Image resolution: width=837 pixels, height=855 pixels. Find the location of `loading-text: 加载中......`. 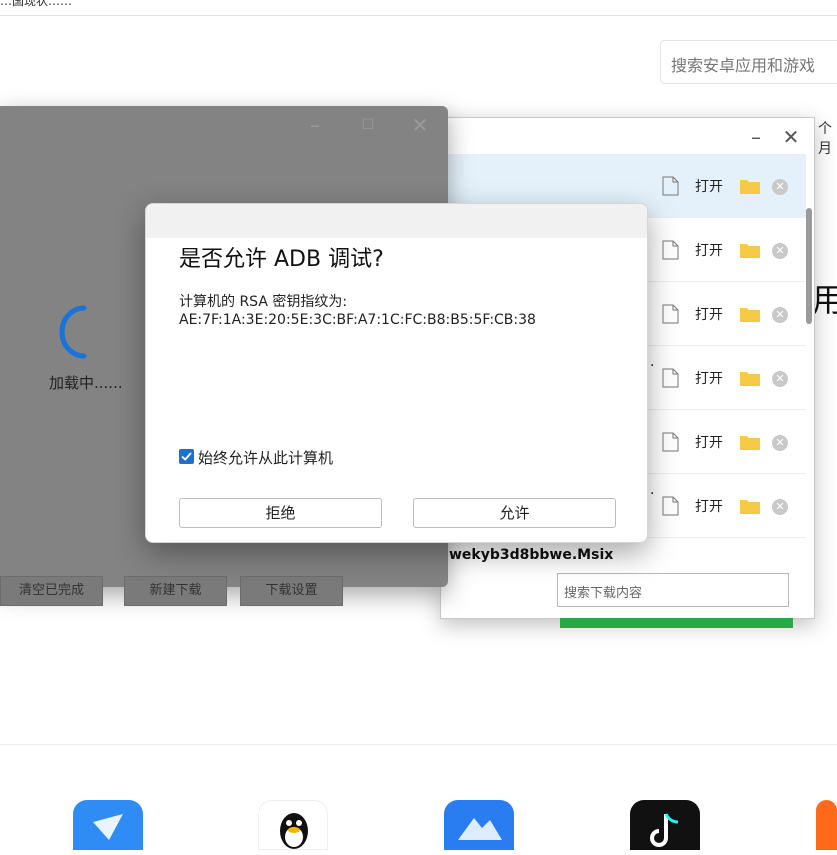

loading-text: 加载中...... is located at coordinates (86, 383).